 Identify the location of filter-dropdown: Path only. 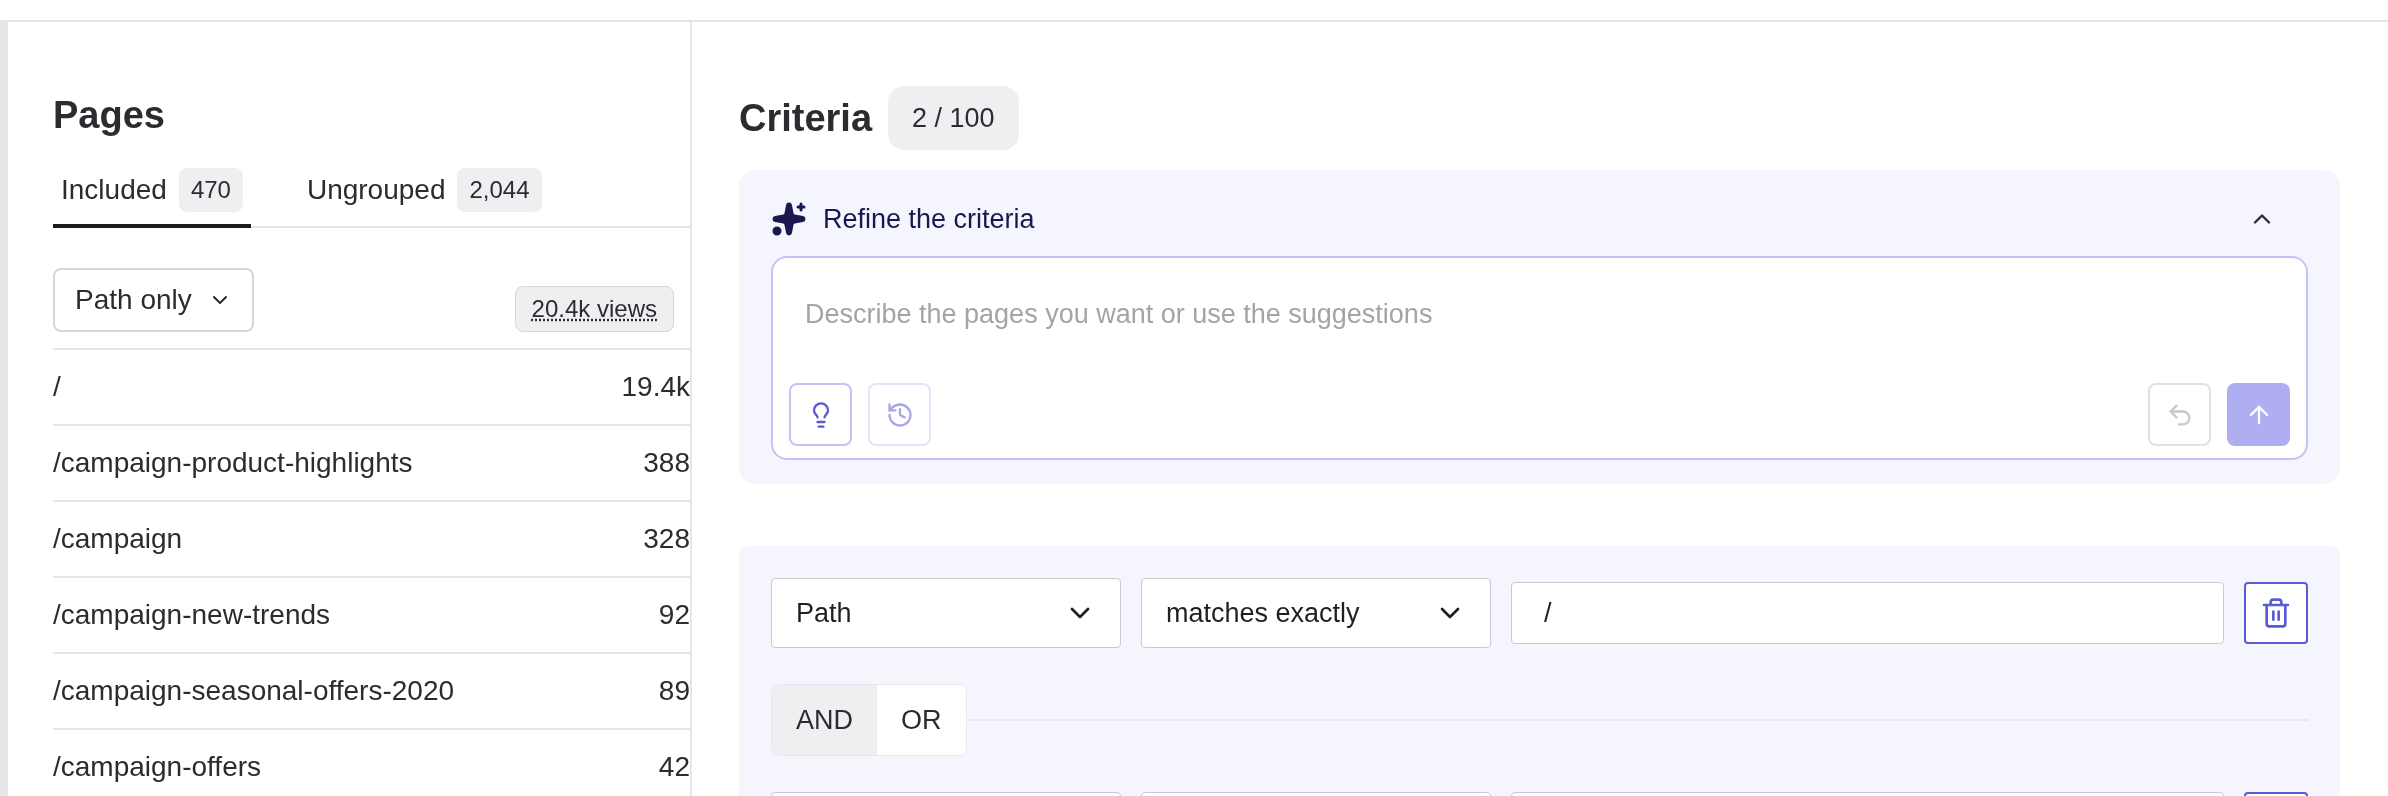
(153, 300).